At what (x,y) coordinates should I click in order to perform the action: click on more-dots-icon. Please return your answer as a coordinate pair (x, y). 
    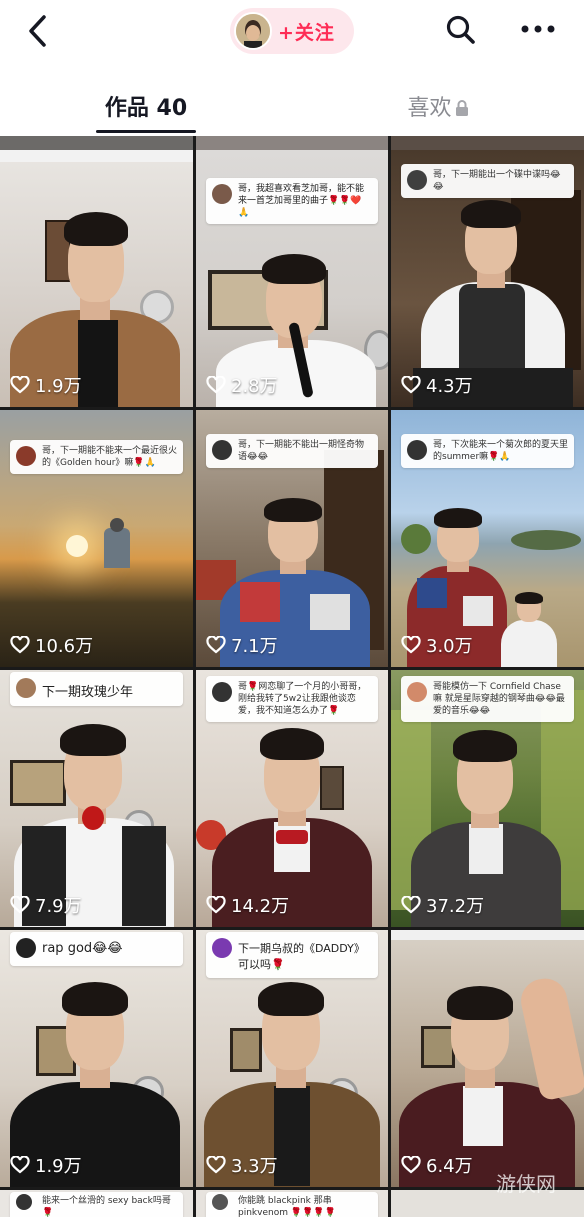
    Looking at the image, I should click on (538, 29).